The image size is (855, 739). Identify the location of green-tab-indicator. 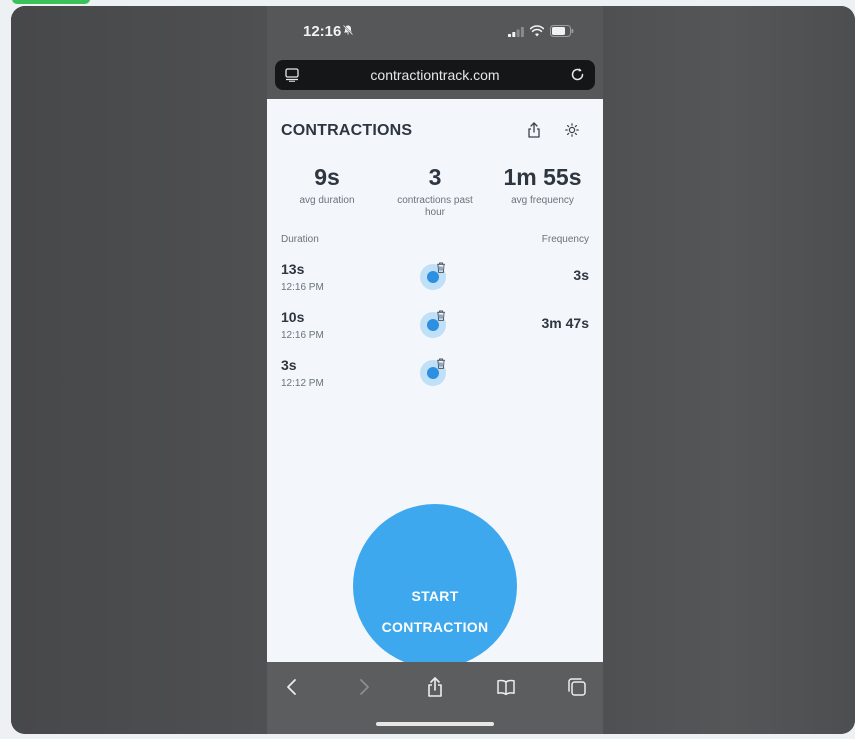
(51, 2).